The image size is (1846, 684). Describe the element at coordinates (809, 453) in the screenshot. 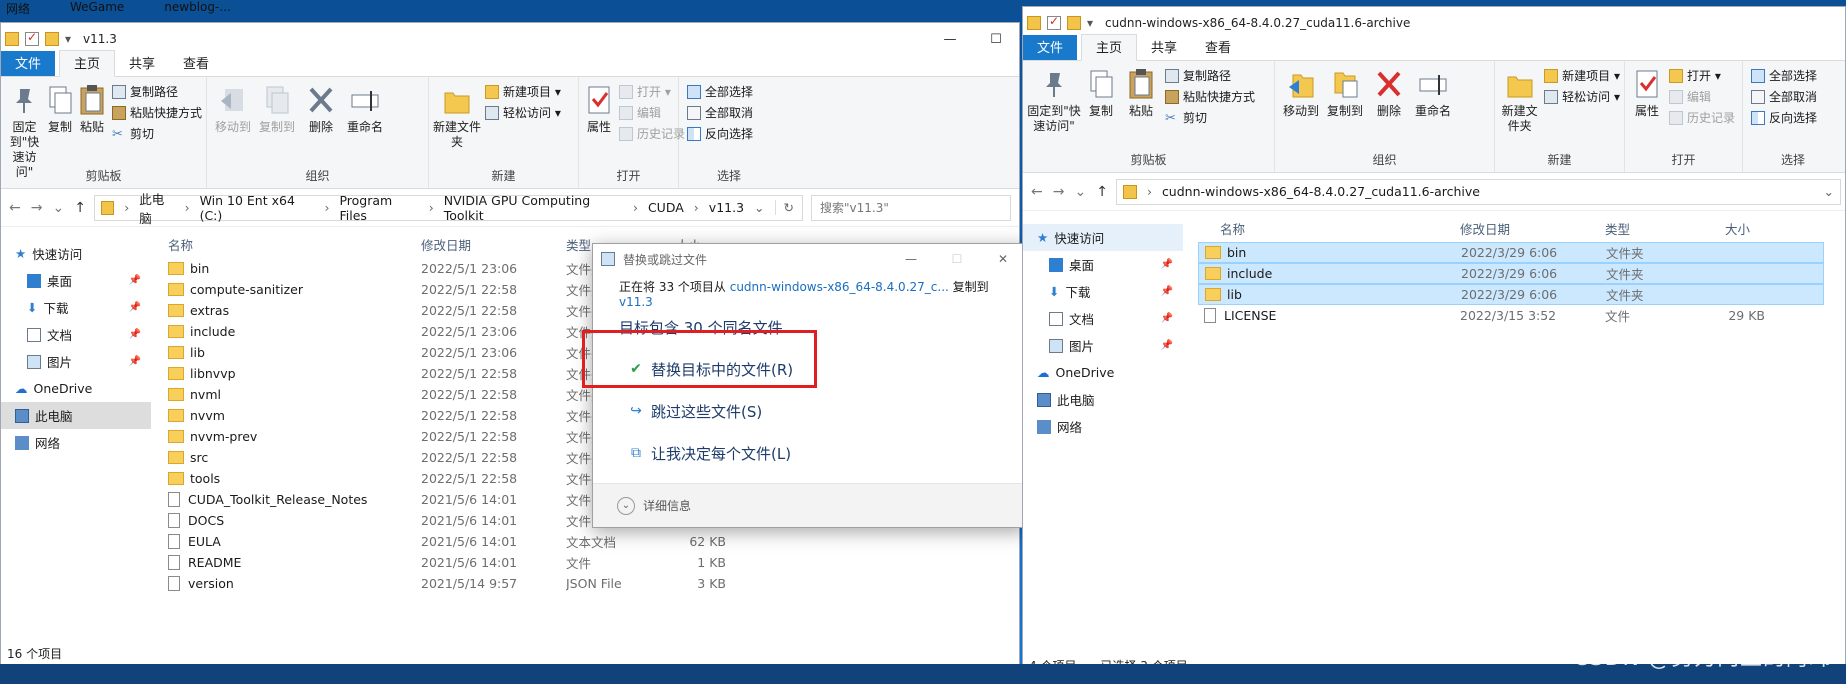

I see `decide-option: ⧉ 让我决定每个文件(L)` at that location.